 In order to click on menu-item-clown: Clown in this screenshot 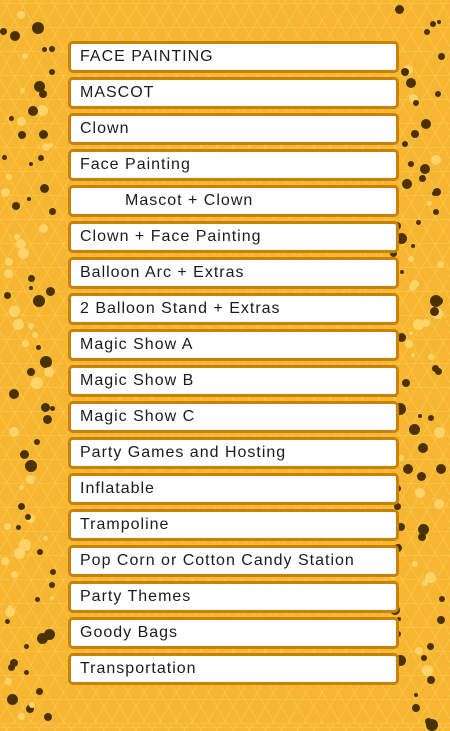, I will do `click(233, 129)`.